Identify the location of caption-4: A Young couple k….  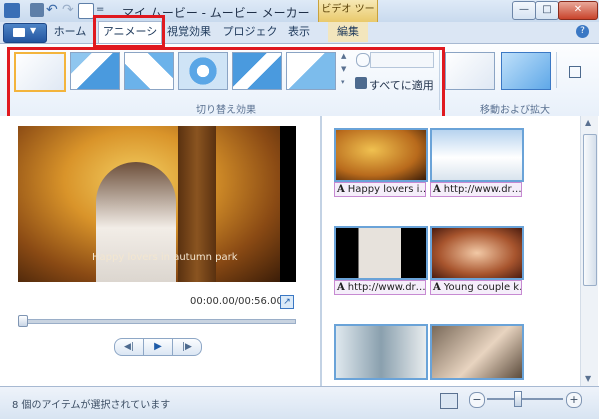
(476, 287).